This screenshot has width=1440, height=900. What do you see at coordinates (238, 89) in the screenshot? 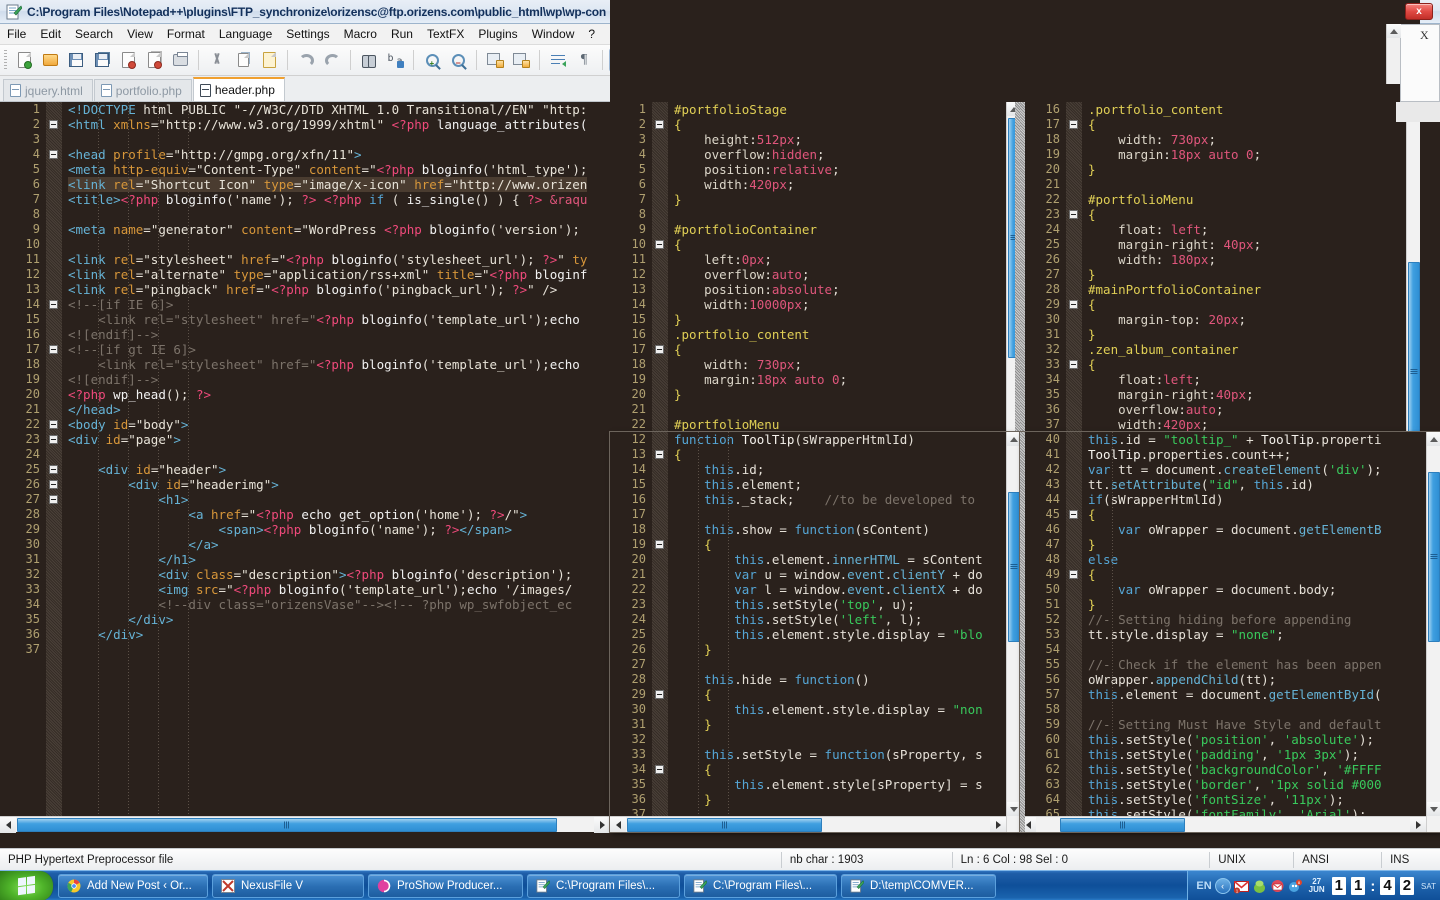
I see `tab-header-php: header.php` at bounding box center [238, 89].